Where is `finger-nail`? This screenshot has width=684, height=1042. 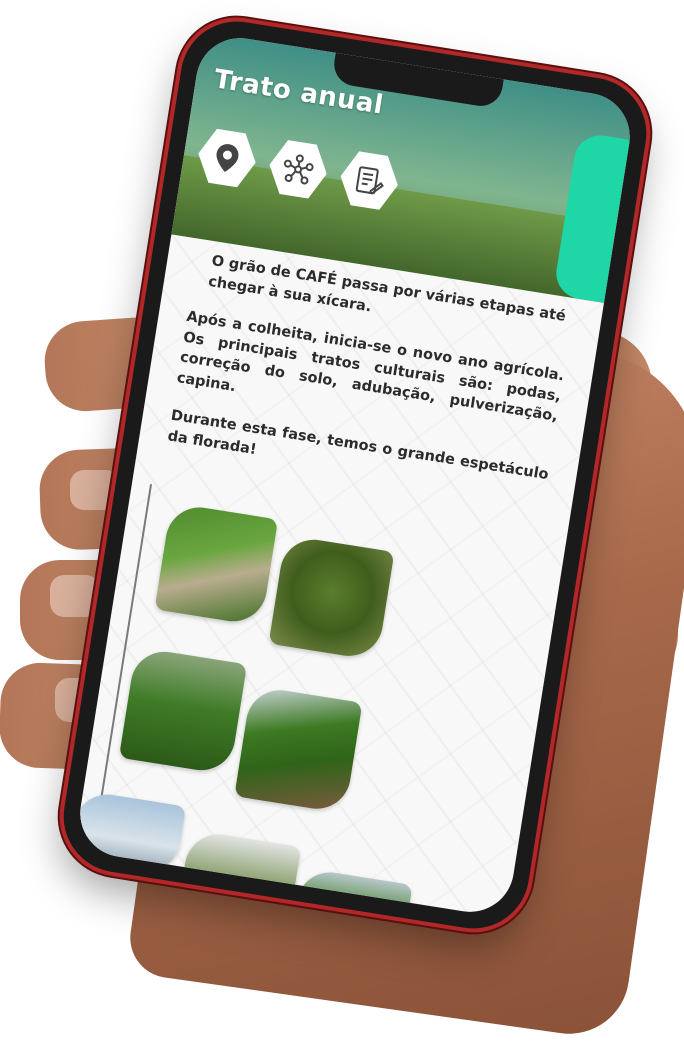 finger-nail is located at coordinates (75, 596).